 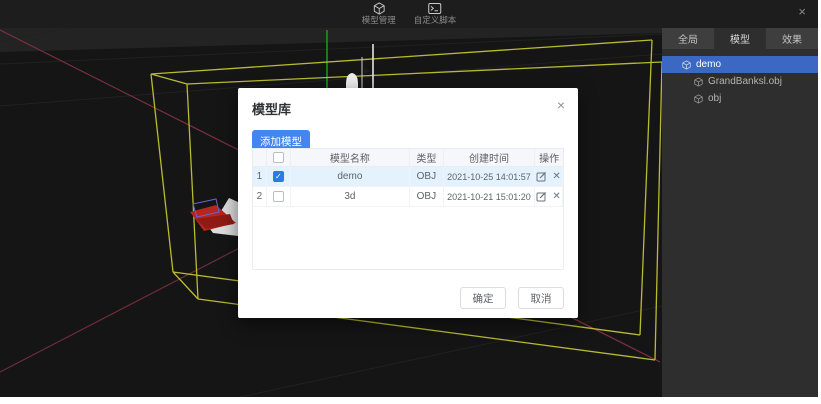 What do you see at coordinates (272, 109) in the screenshot?
I see `dialog-title: 模型库` at bounding box center [272, 109].